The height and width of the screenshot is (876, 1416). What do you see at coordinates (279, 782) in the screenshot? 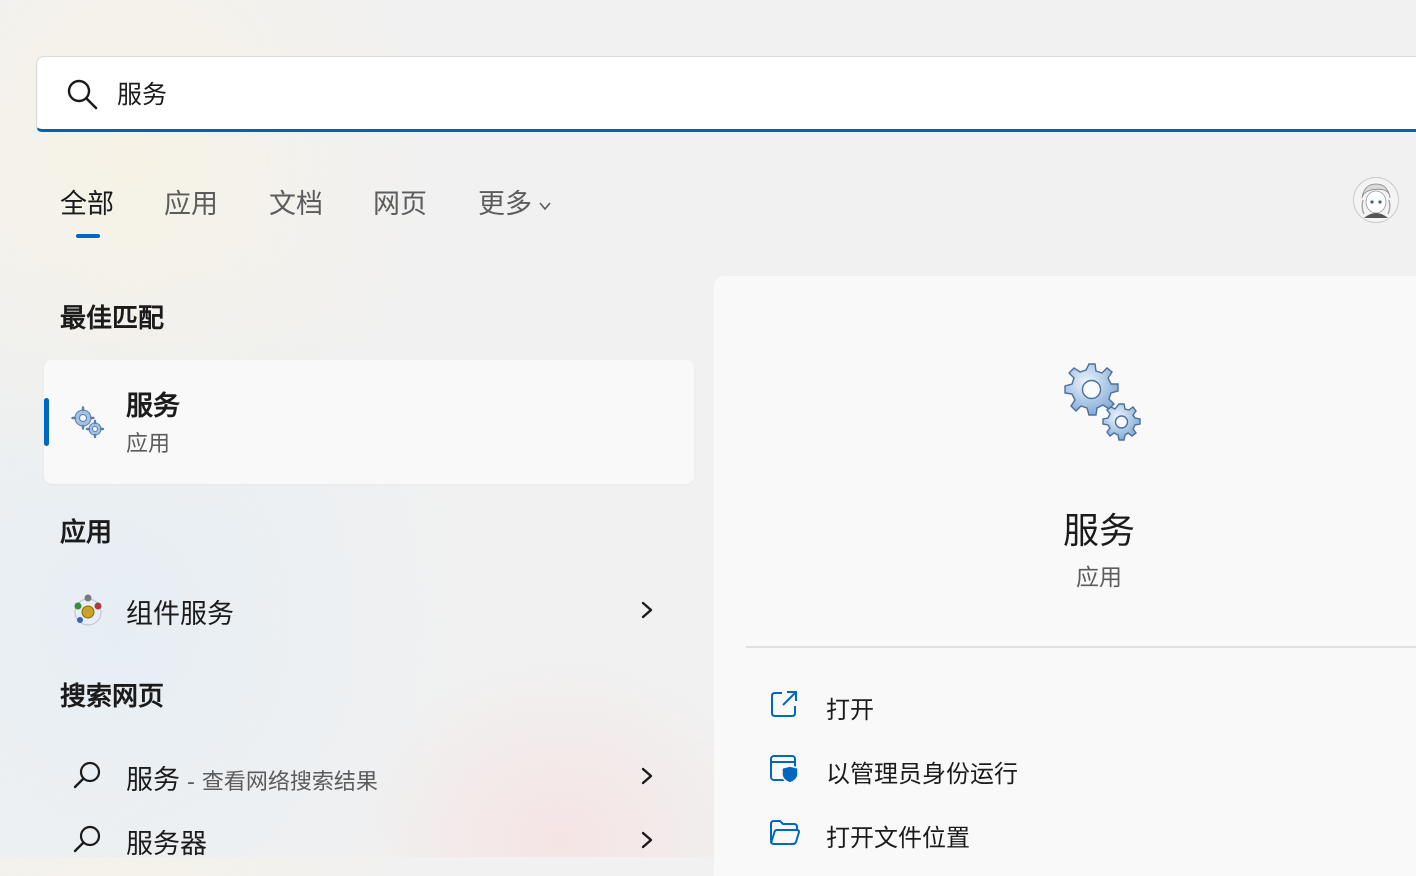
I see `web-result-suffix: - 查看网络搜索结果` at bounding box center [279, 782].